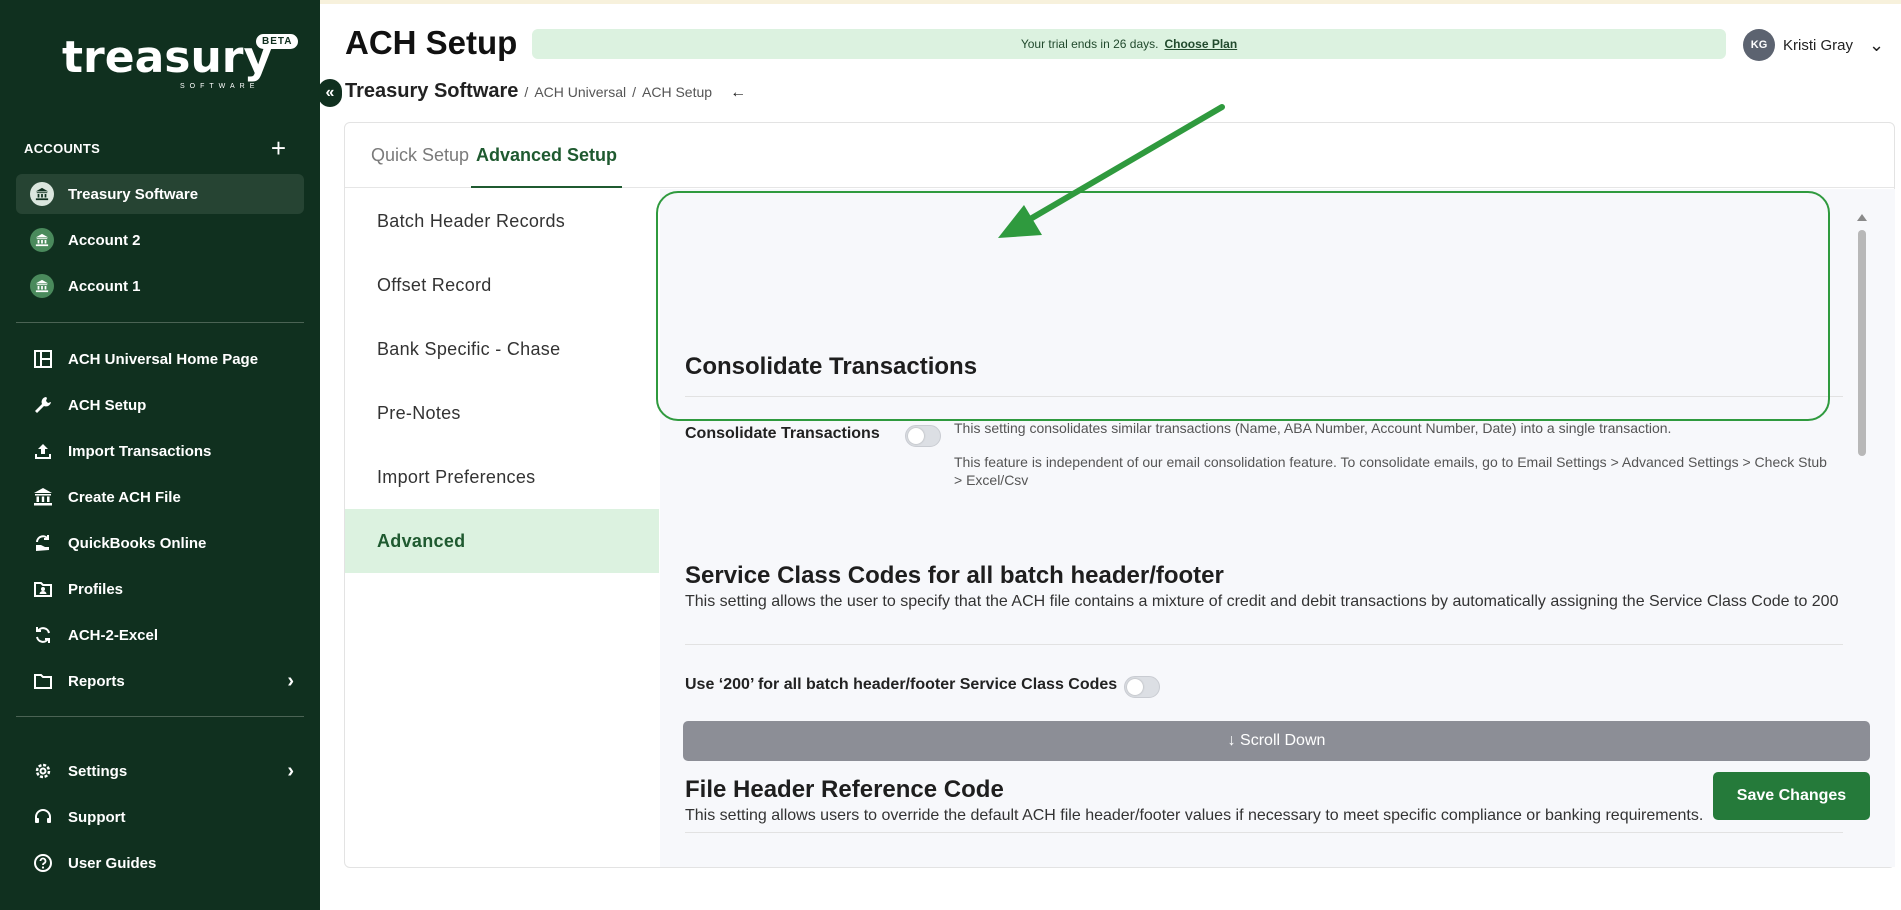 Image resolution: width=1901 pixels, height=910 pixels. What do you see at coordinates (43, 817) in the screenshot?
I see `headset-icon` at bounding box center [43, 817].